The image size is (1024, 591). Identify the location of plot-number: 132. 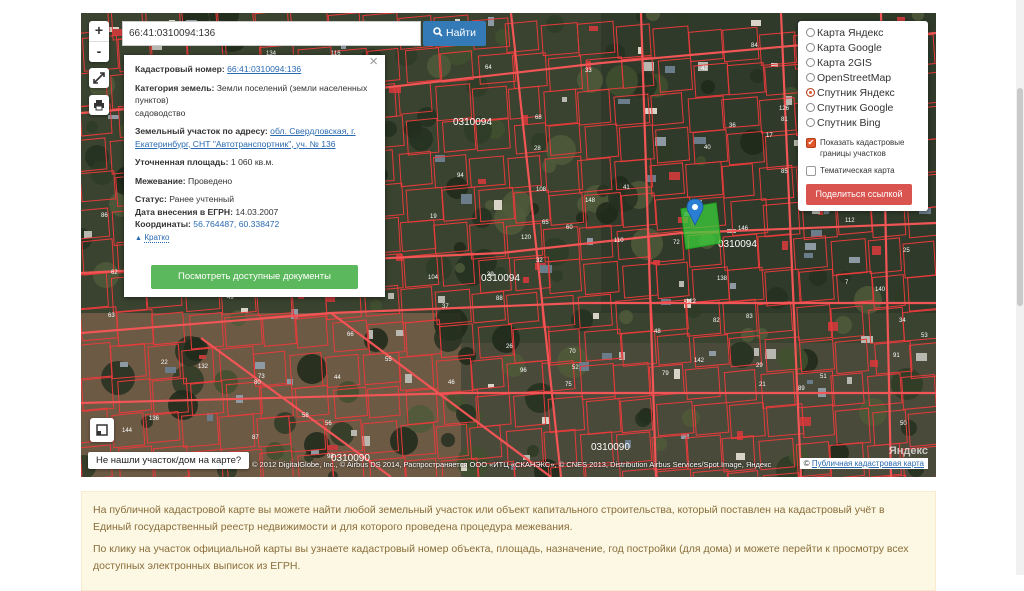
(203, 367).